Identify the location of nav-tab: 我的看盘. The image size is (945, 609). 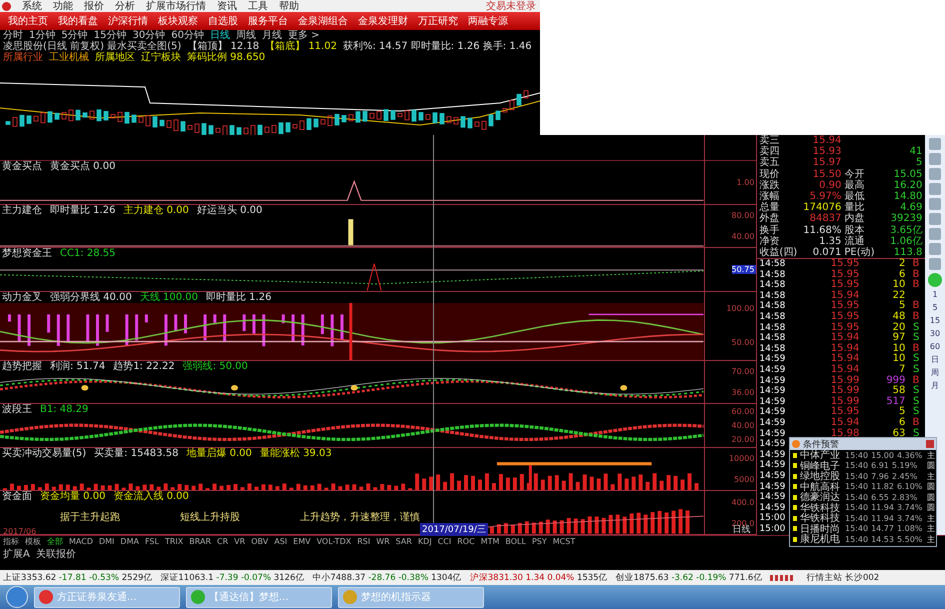
(78, 21).